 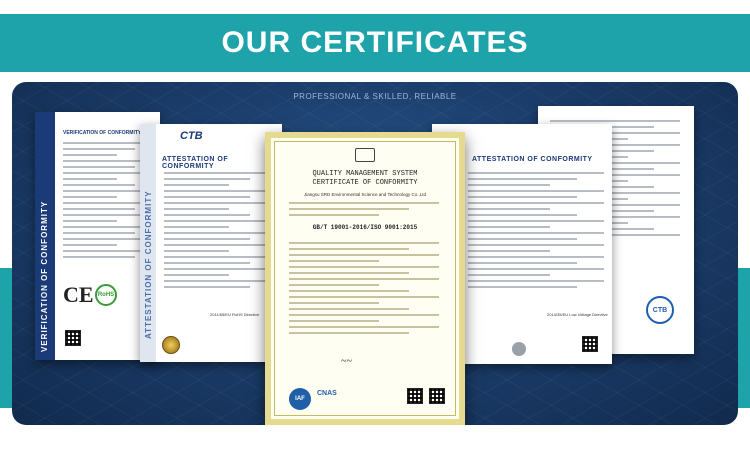 I want to click on title-banner: OUR CERTIFICATES, so click(x=375, y=43).